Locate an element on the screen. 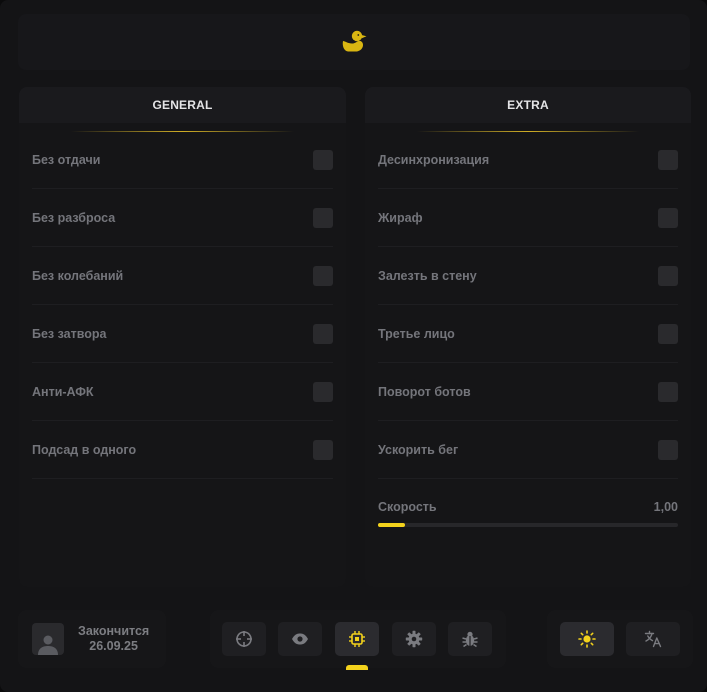 The width and height of the screenshot is (707, 692). option-row: Третье лицо is located at coordinates (528, 334).